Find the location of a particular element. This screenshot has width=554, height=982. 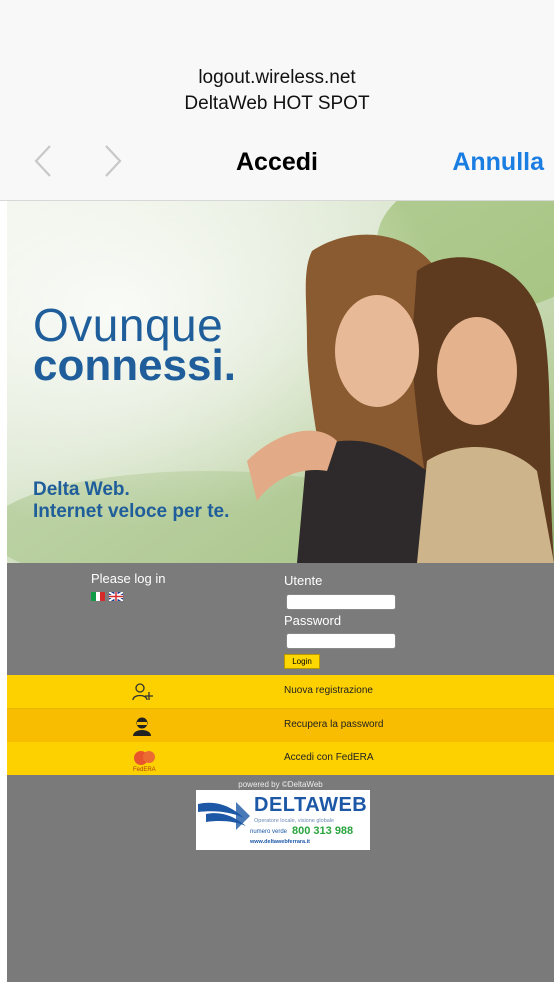

password-label: Password is located at coordinates (313, 620).